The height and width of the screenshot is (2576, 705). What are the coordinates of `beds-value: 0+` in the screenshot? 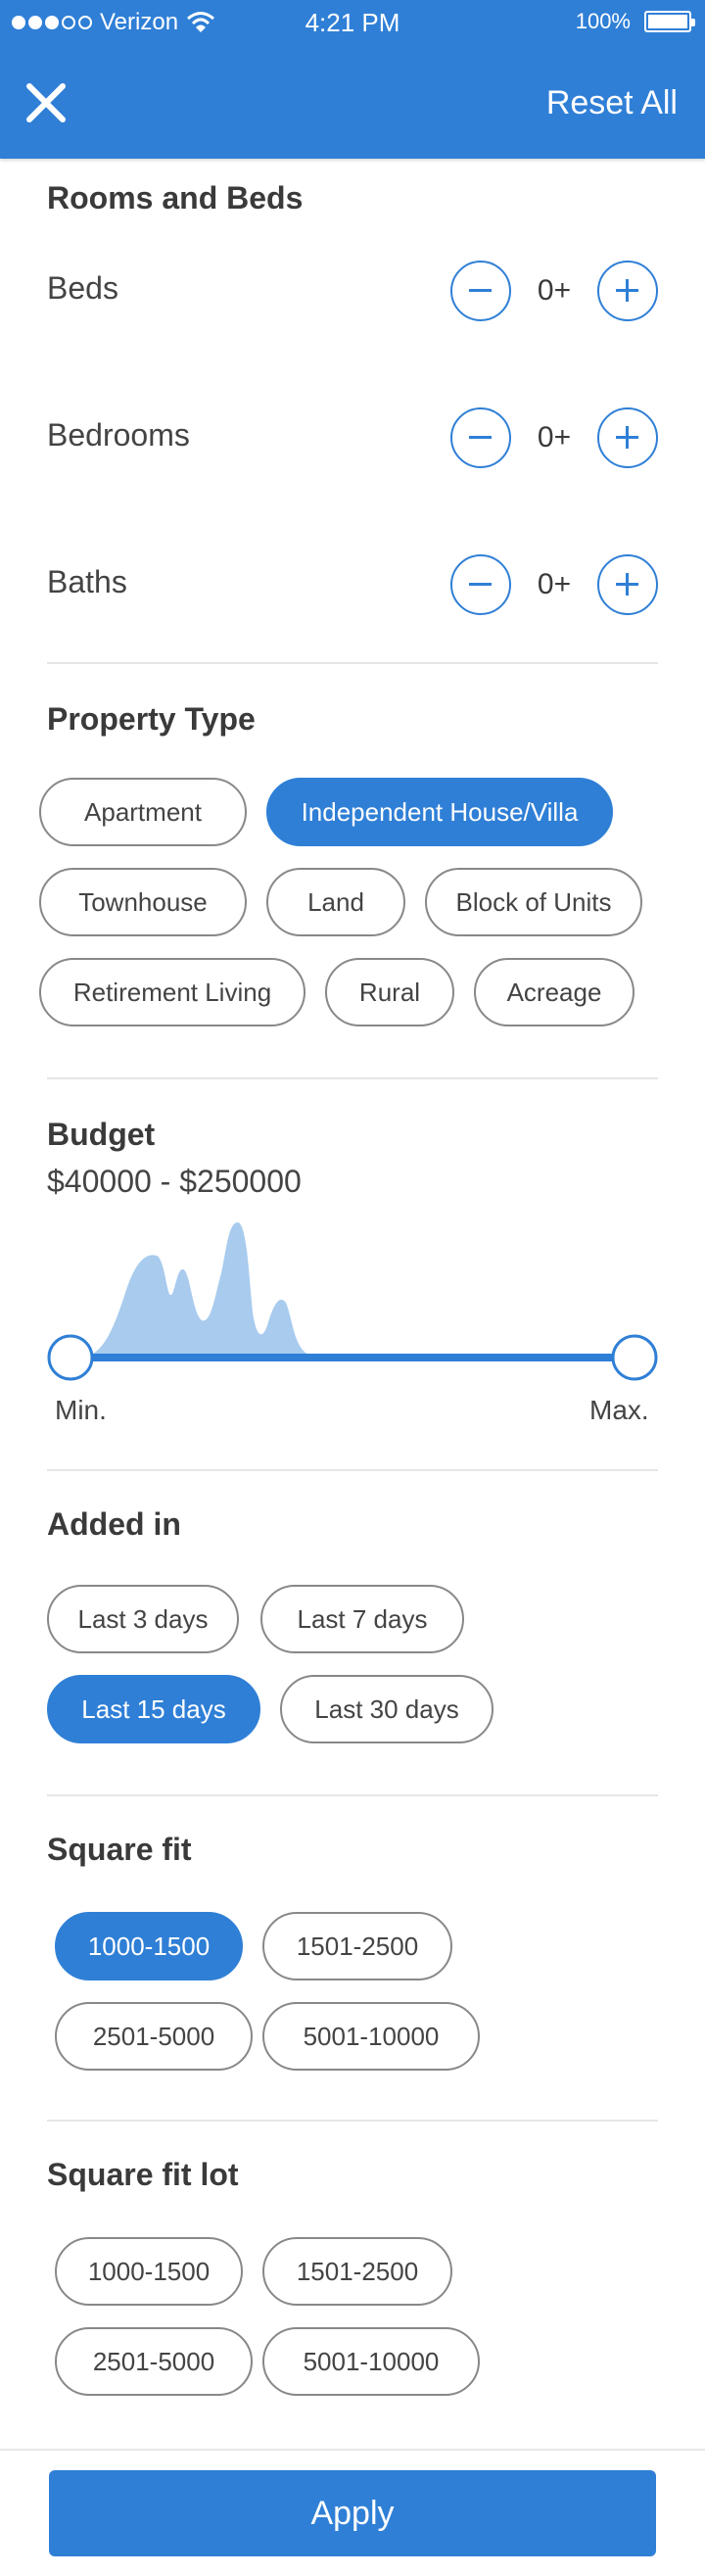 It's located at (554, 290).